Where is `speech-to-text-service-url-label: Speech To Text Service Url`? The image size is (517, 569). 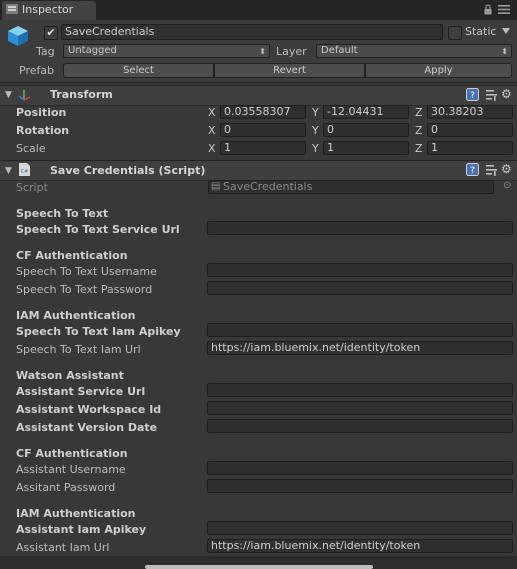 speech-to-text-service-url-label: Speech To Text Service Url is located at coordinates (98, 229).